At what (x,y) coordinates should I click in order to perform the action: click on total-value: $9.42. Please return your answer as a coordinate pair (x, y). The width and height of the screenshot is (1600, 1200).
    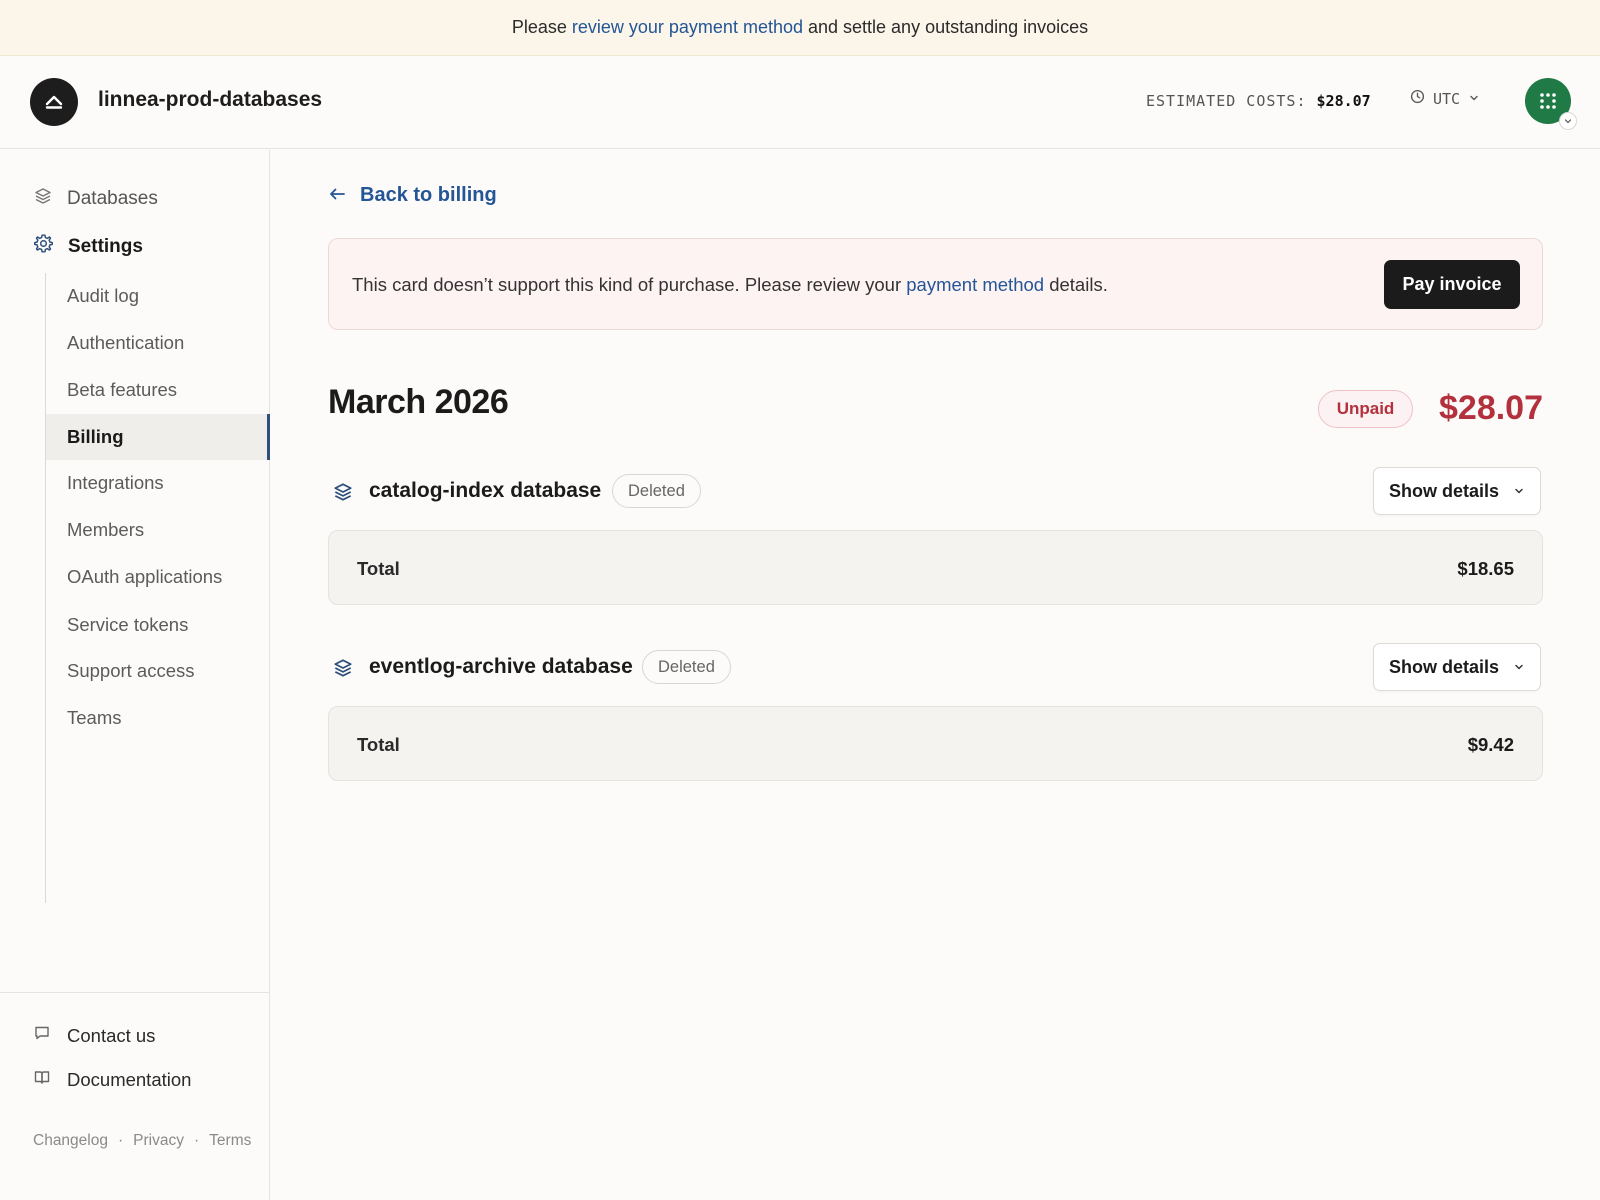
    Looking at the image, I should click on (1490, 744).